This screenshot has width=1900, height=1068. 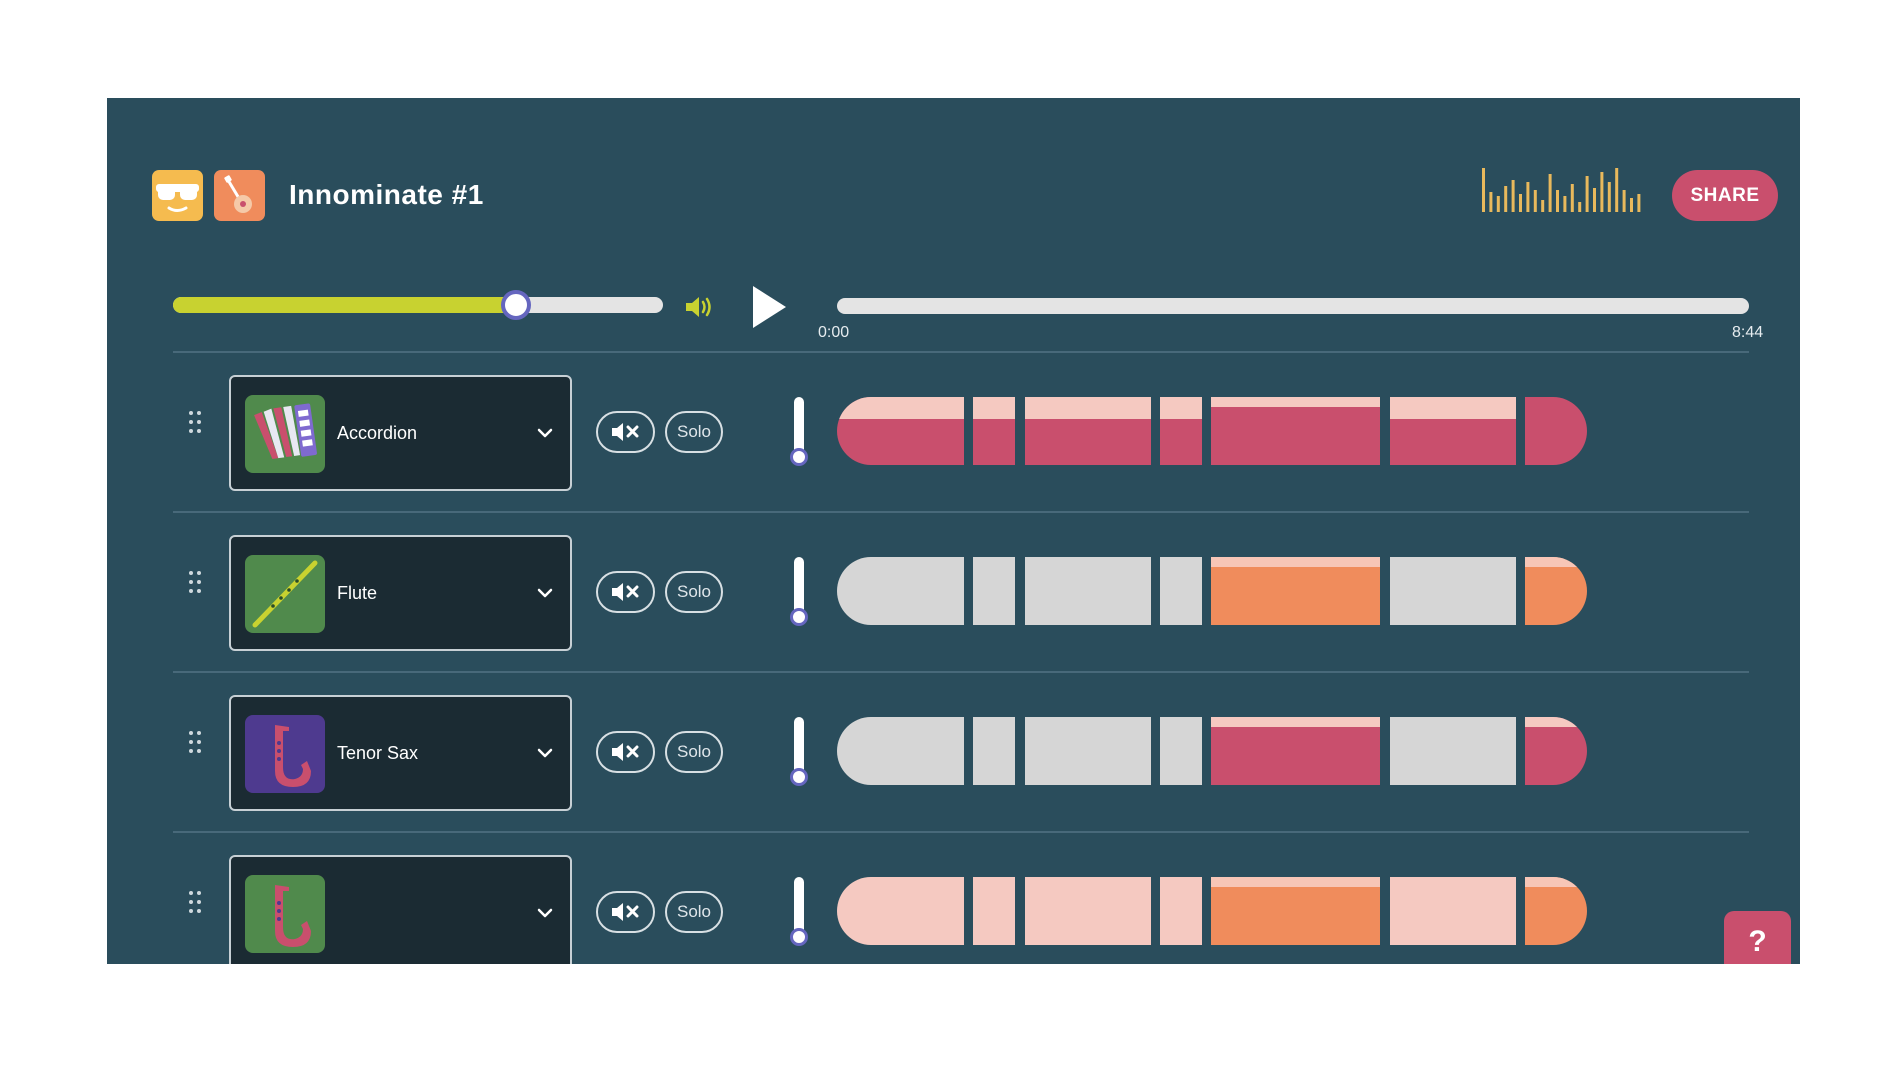 What do you see at coordinates (400, 433) in the screenshot?
I see `instrument-select: Accordion` at bounding box center [400, 433].